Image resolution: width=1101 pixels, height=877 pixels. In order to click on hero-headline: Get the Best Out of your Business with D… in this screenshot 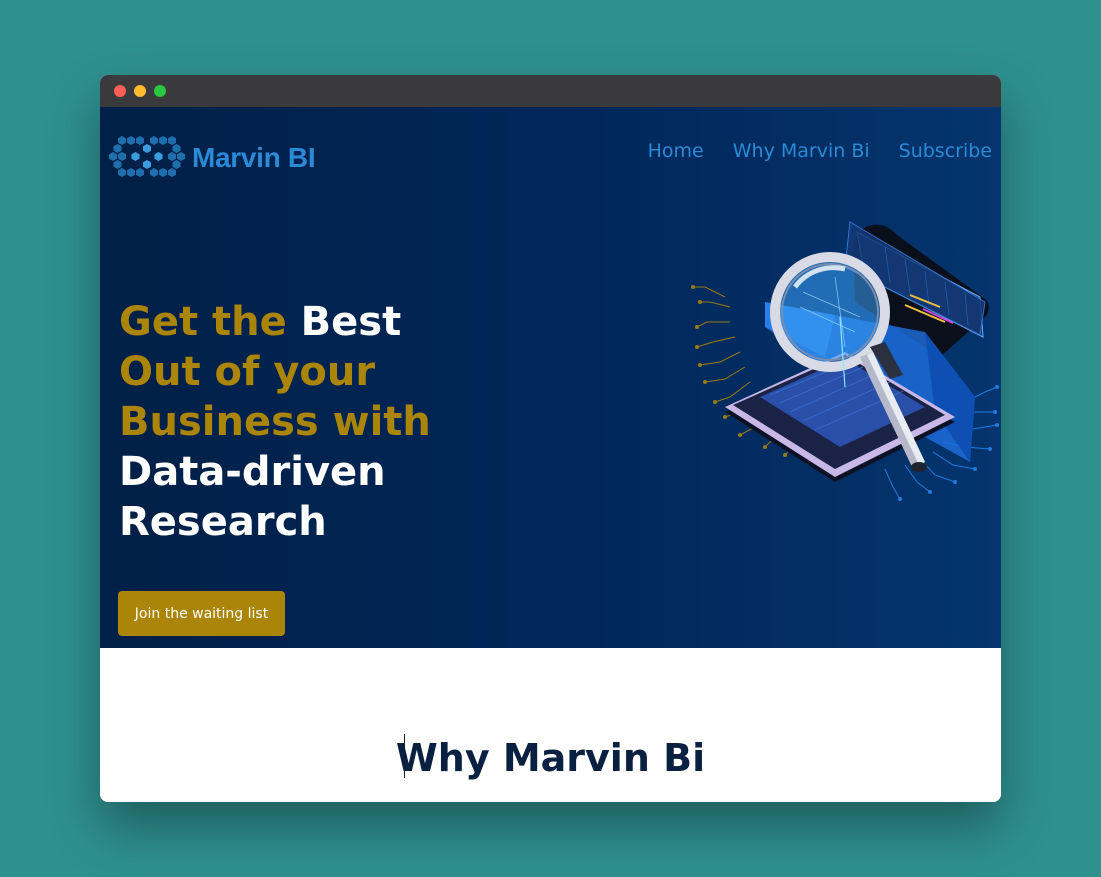, I will do `click(275, 422)`.